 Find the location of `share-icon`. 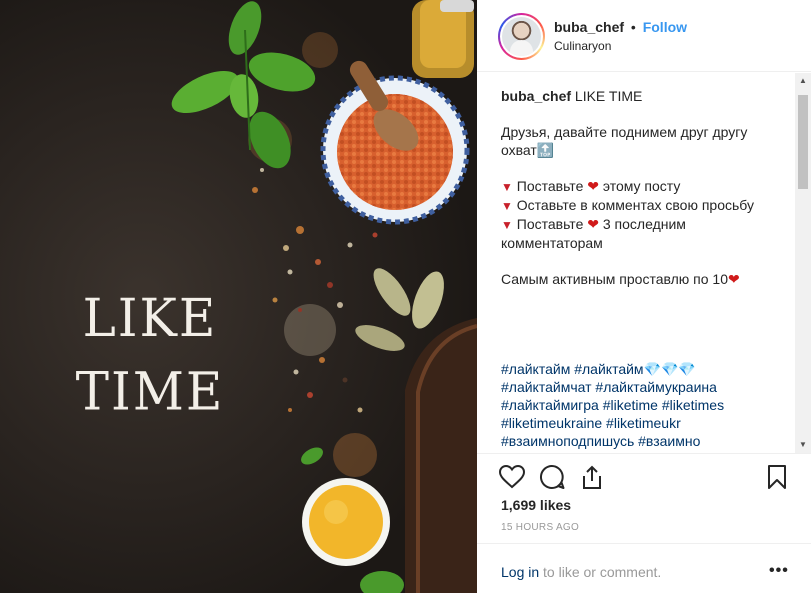

share-icon is located at coordinates (592, 477).